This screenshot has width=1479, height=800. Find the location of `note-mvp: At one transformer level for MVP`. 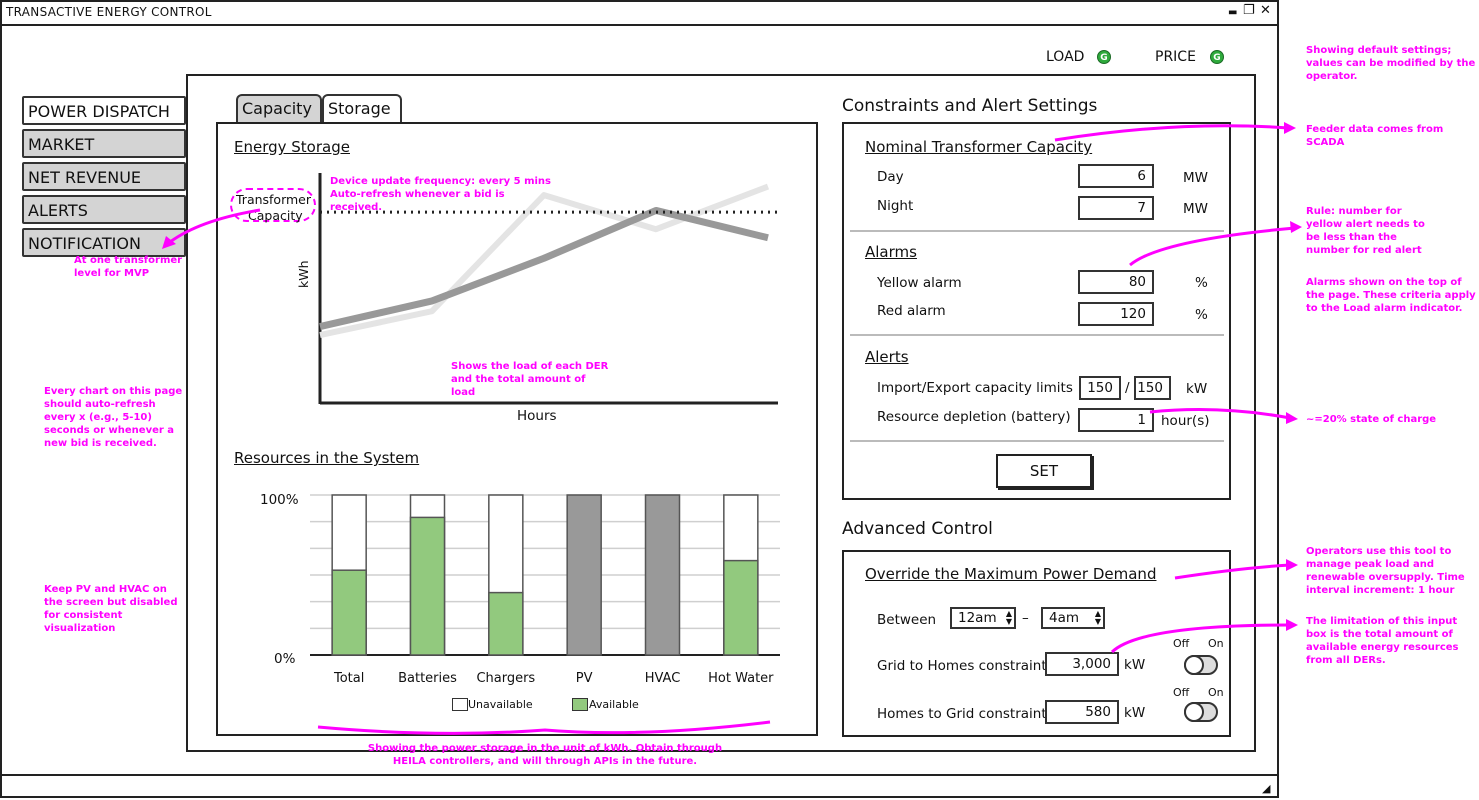

note-mvp: At one transformer level for MVP is located at coordinates (128, 267).